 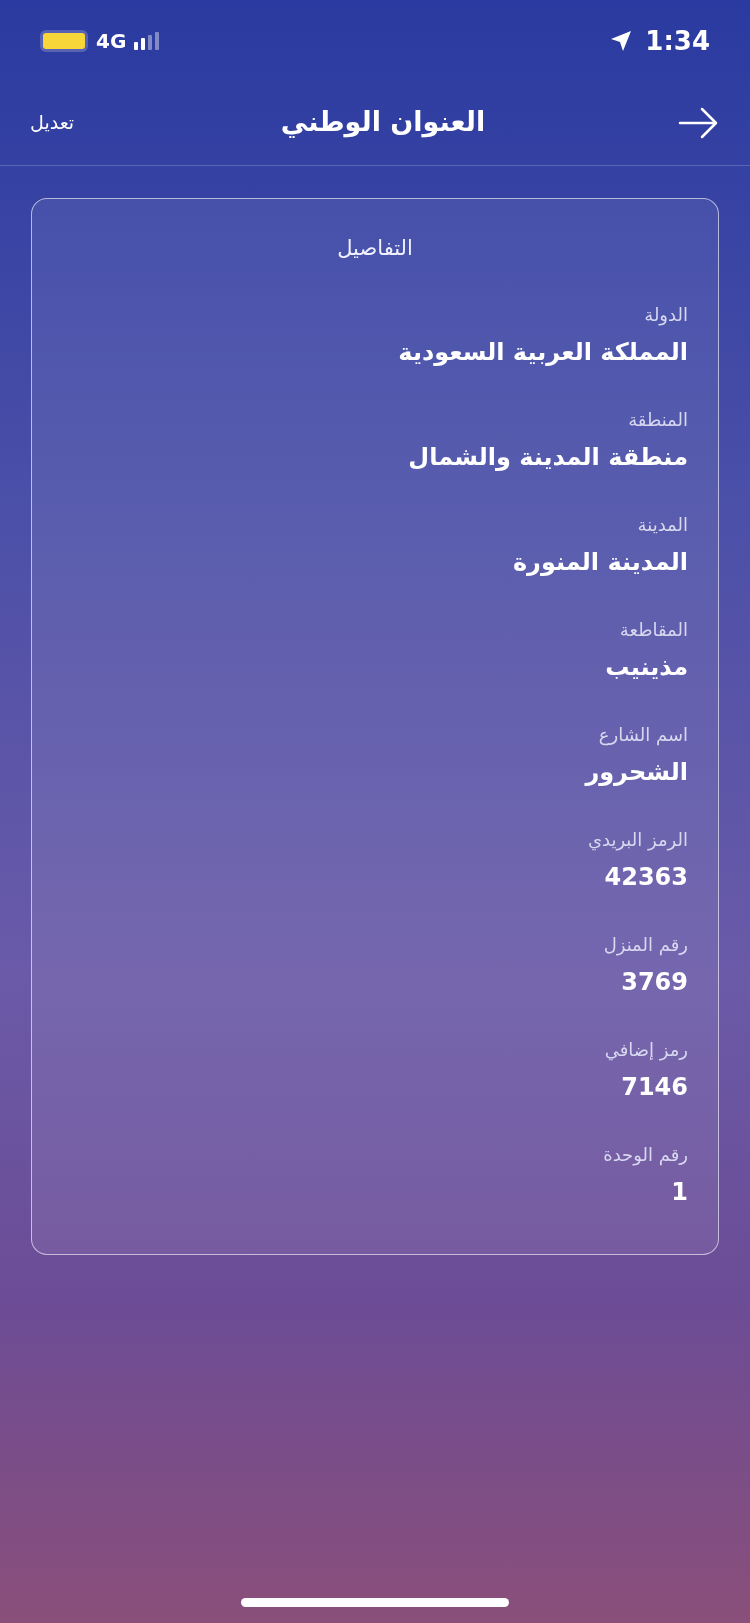 What do you see at coordinates (645, 945) in the screenshot?
I see `field-label: رقم المنزل` at bounding box center [645, 945].